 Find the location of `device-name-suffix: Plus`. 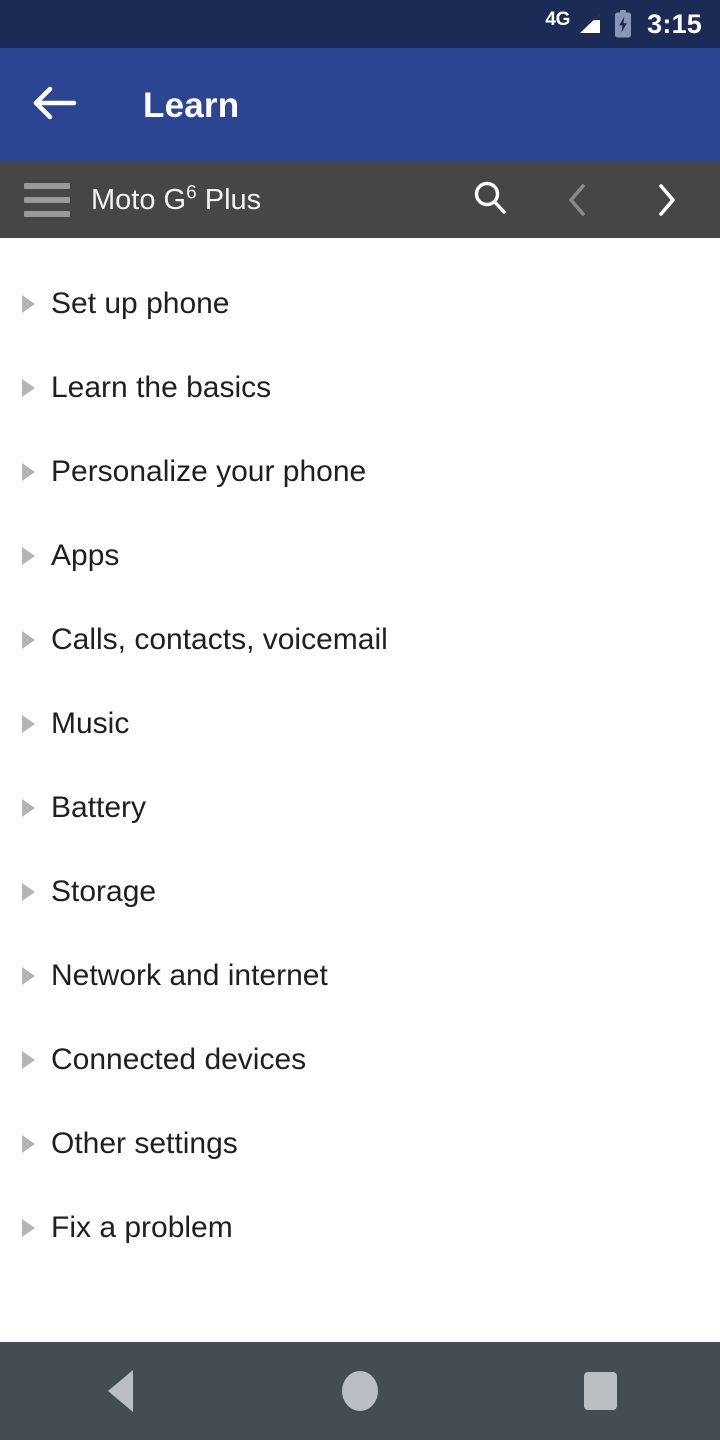

device-name-suffix: Plus is located at coordinates (229, 199).